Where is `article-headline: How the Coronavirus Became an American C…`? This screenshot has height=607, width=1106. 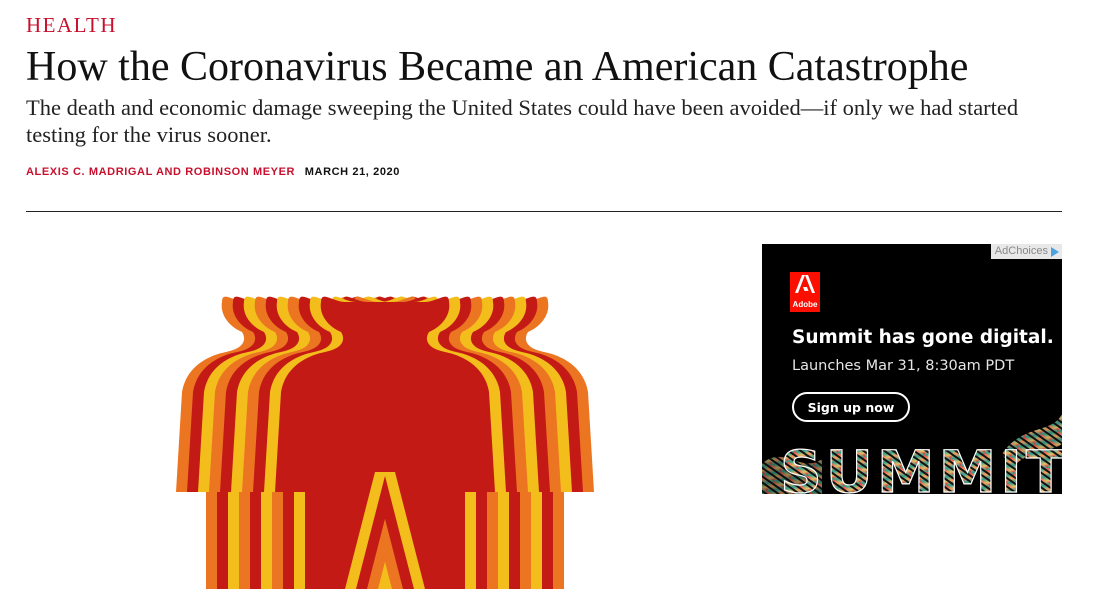 article-headline: How the Coronavirus Became an American C… is located at coordinates (497, 67).